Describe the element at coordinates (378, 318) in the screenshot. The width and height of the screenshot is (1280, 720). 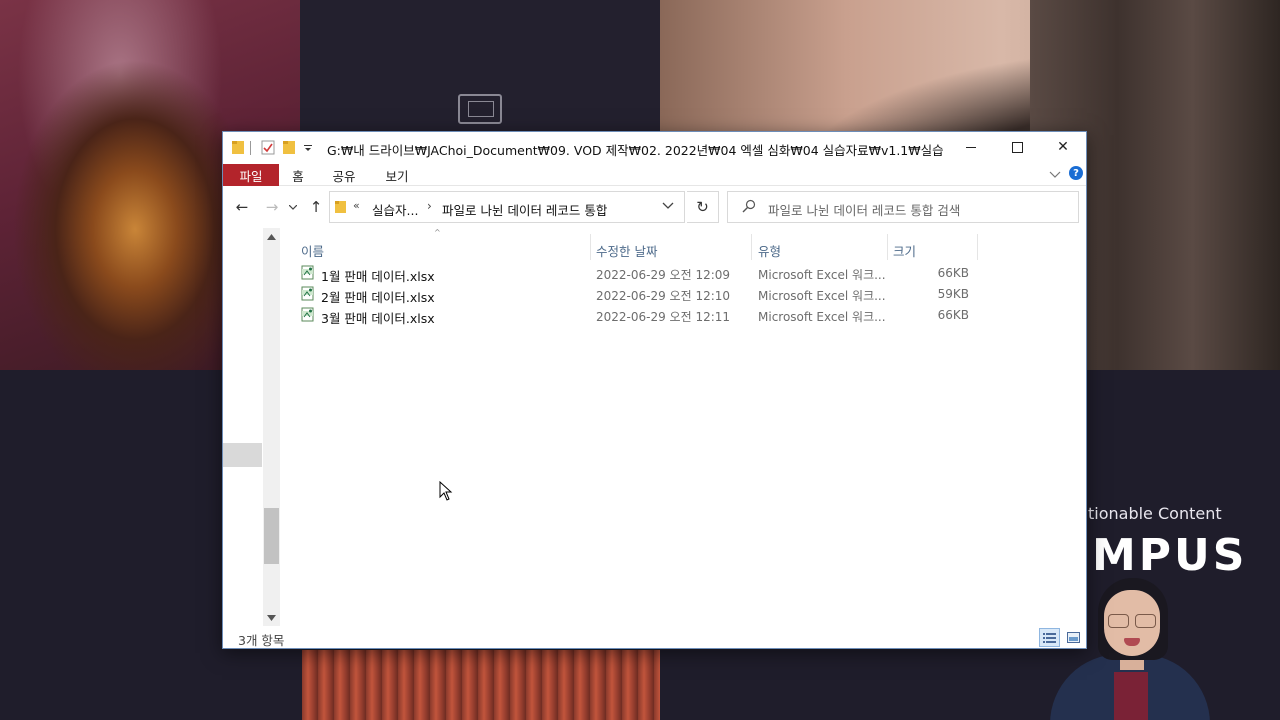
I see `file-name: 3월 판매 데이터.xlsx` at that location.